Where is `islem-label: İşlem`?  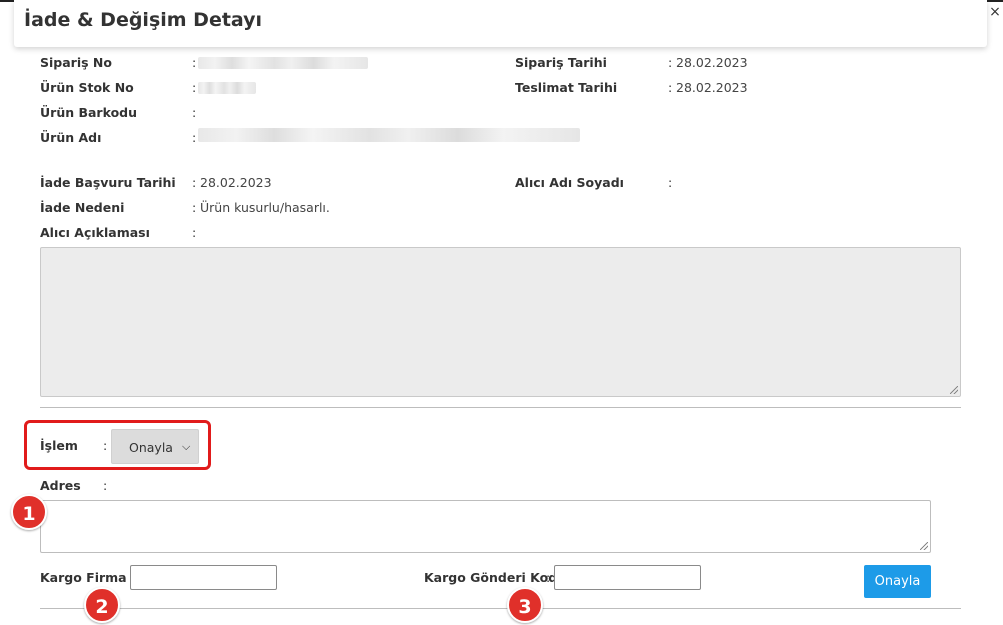 islem-label: İşlem is located at coordinates (59, 445).